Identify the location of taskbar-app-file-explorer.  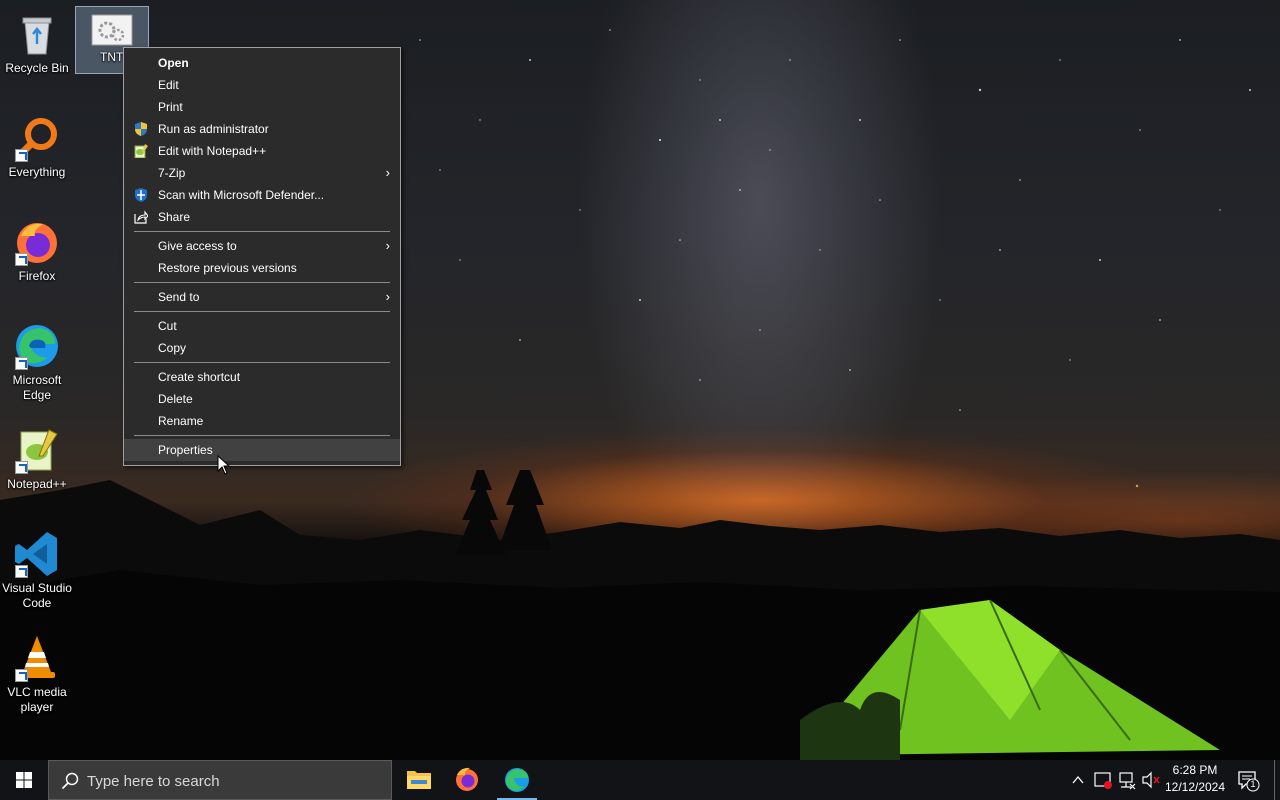
(419, 780).